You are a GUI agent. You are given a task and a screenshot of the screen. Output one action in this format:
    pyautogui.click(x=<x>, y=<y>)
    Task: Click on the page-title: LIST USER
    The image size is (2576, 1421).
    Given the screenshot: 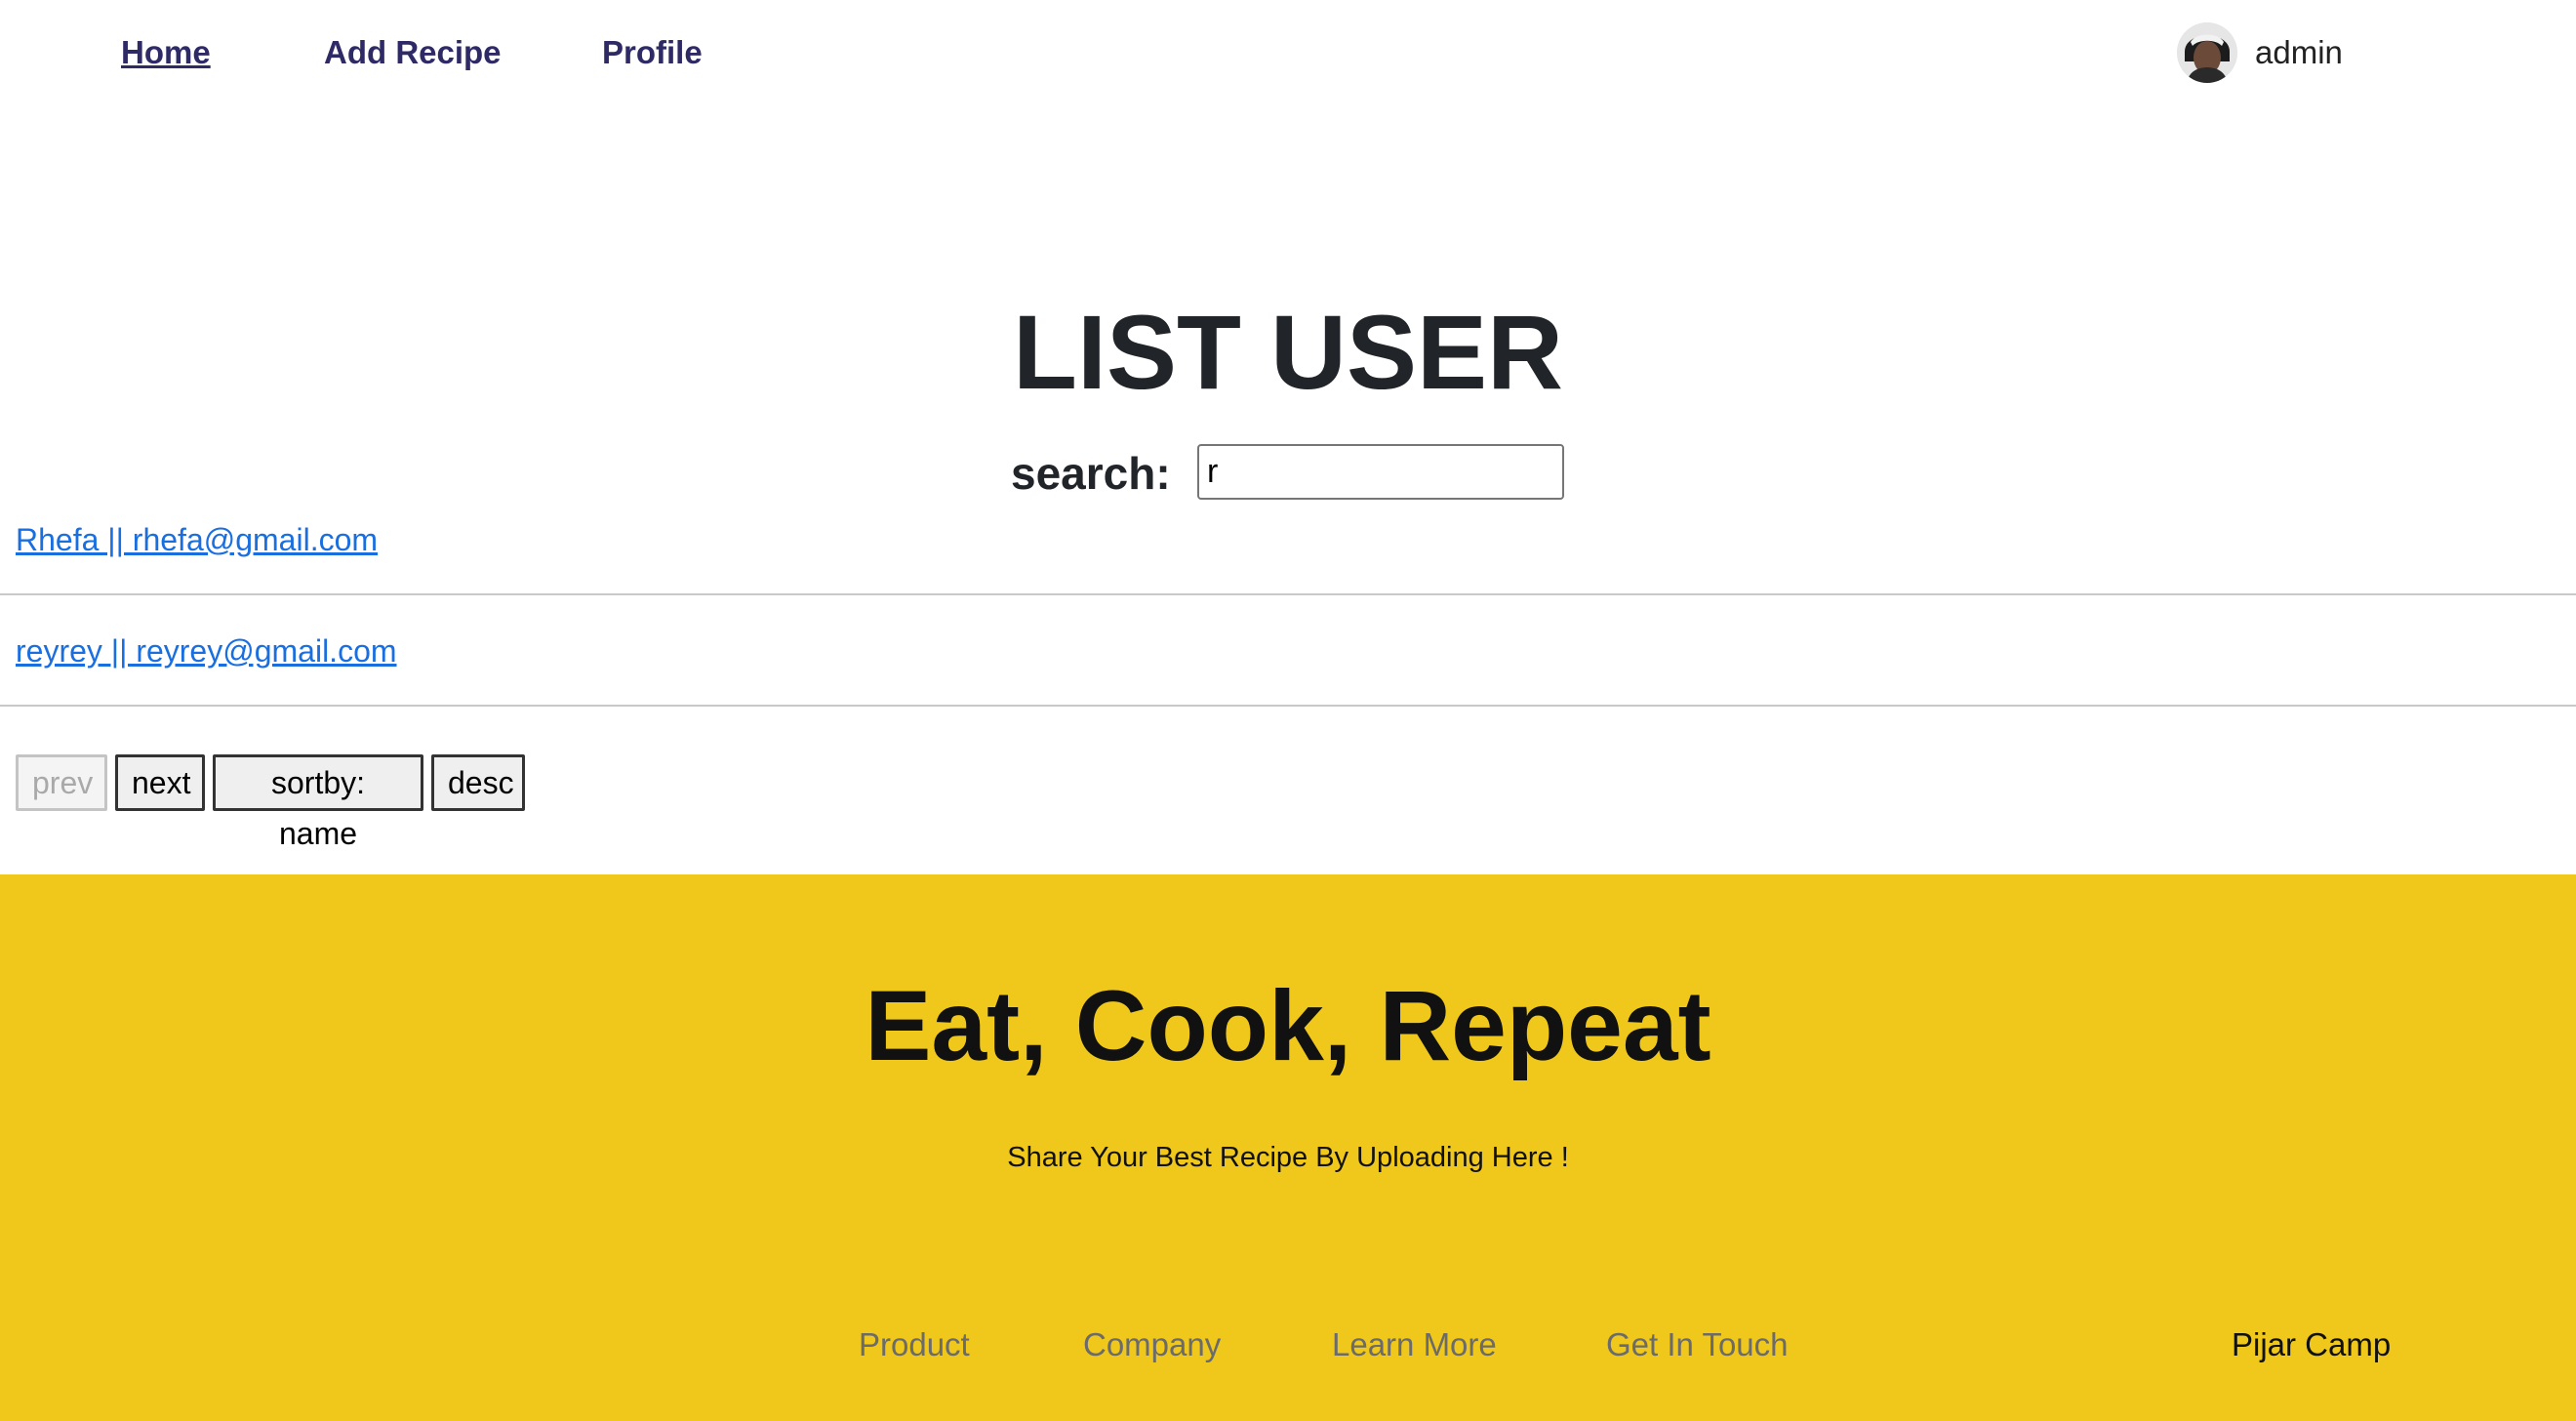 What is the action you would take?
    pyautogui.click(x=1288, y=352)
    